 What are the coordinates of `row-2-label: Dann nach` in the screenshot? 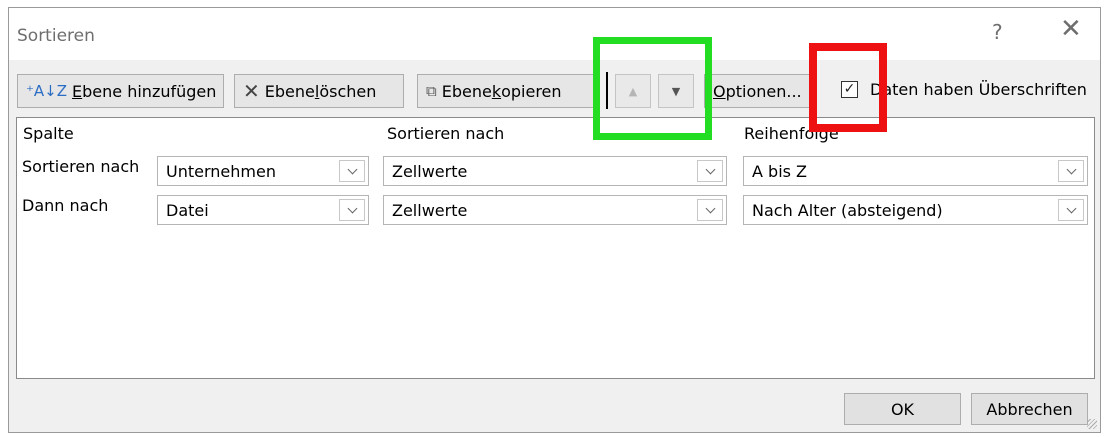 It's located at (65, 205).